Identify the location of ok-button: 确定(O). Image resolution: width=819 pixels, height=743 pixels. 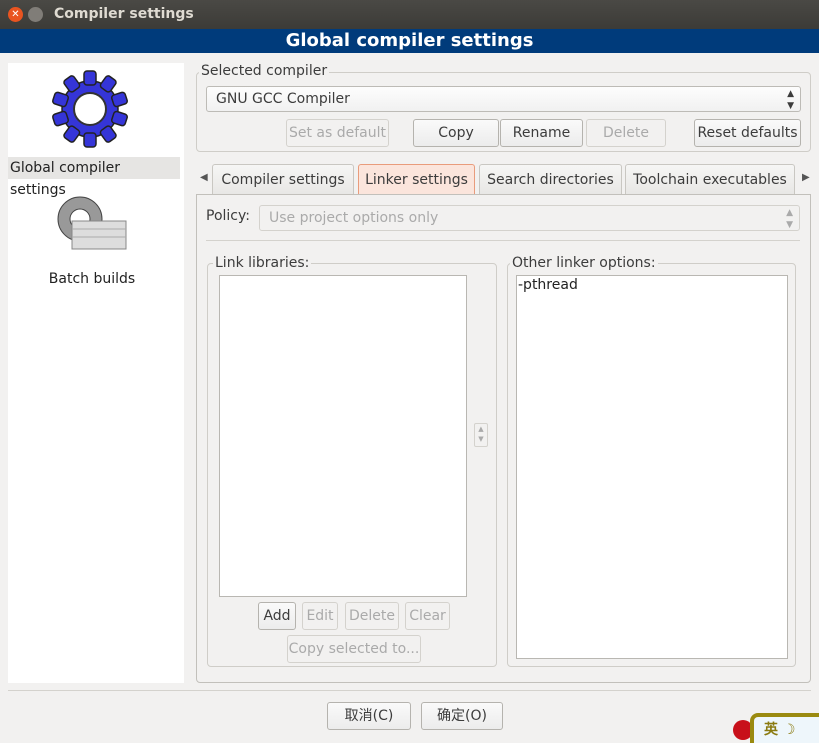
(462, 716).